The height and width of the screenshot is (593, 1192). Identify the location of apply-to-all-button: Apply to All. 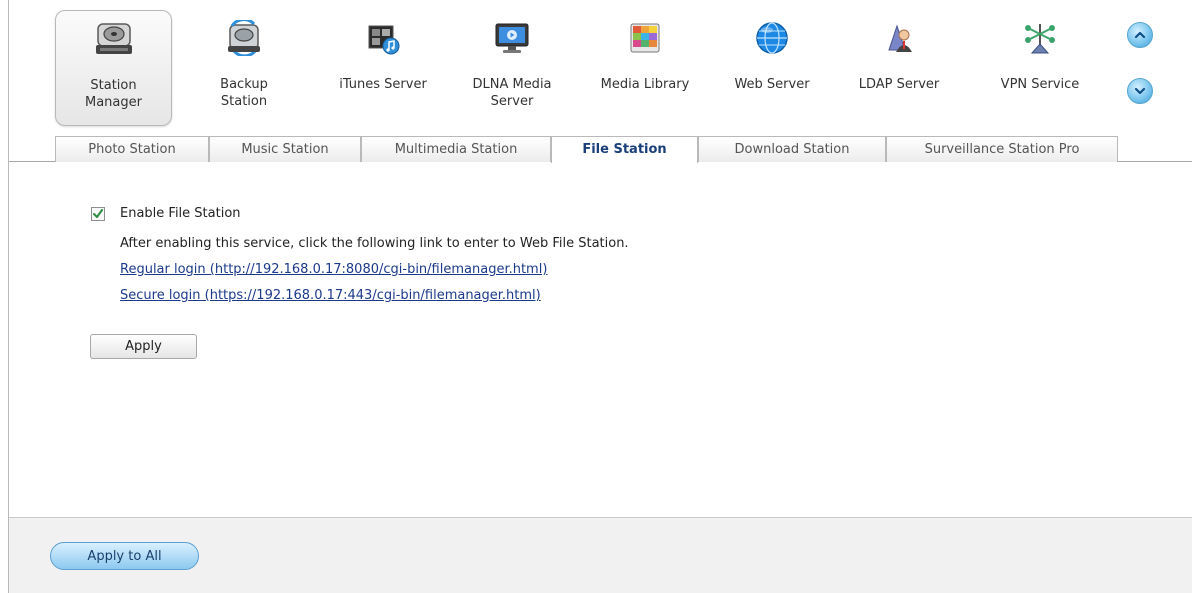
(124, 556).